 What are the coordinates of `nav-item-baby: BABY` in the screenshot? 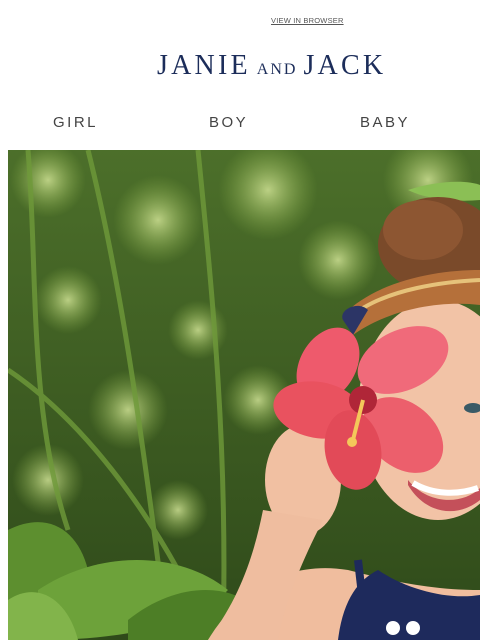 It's located at (385, 122).